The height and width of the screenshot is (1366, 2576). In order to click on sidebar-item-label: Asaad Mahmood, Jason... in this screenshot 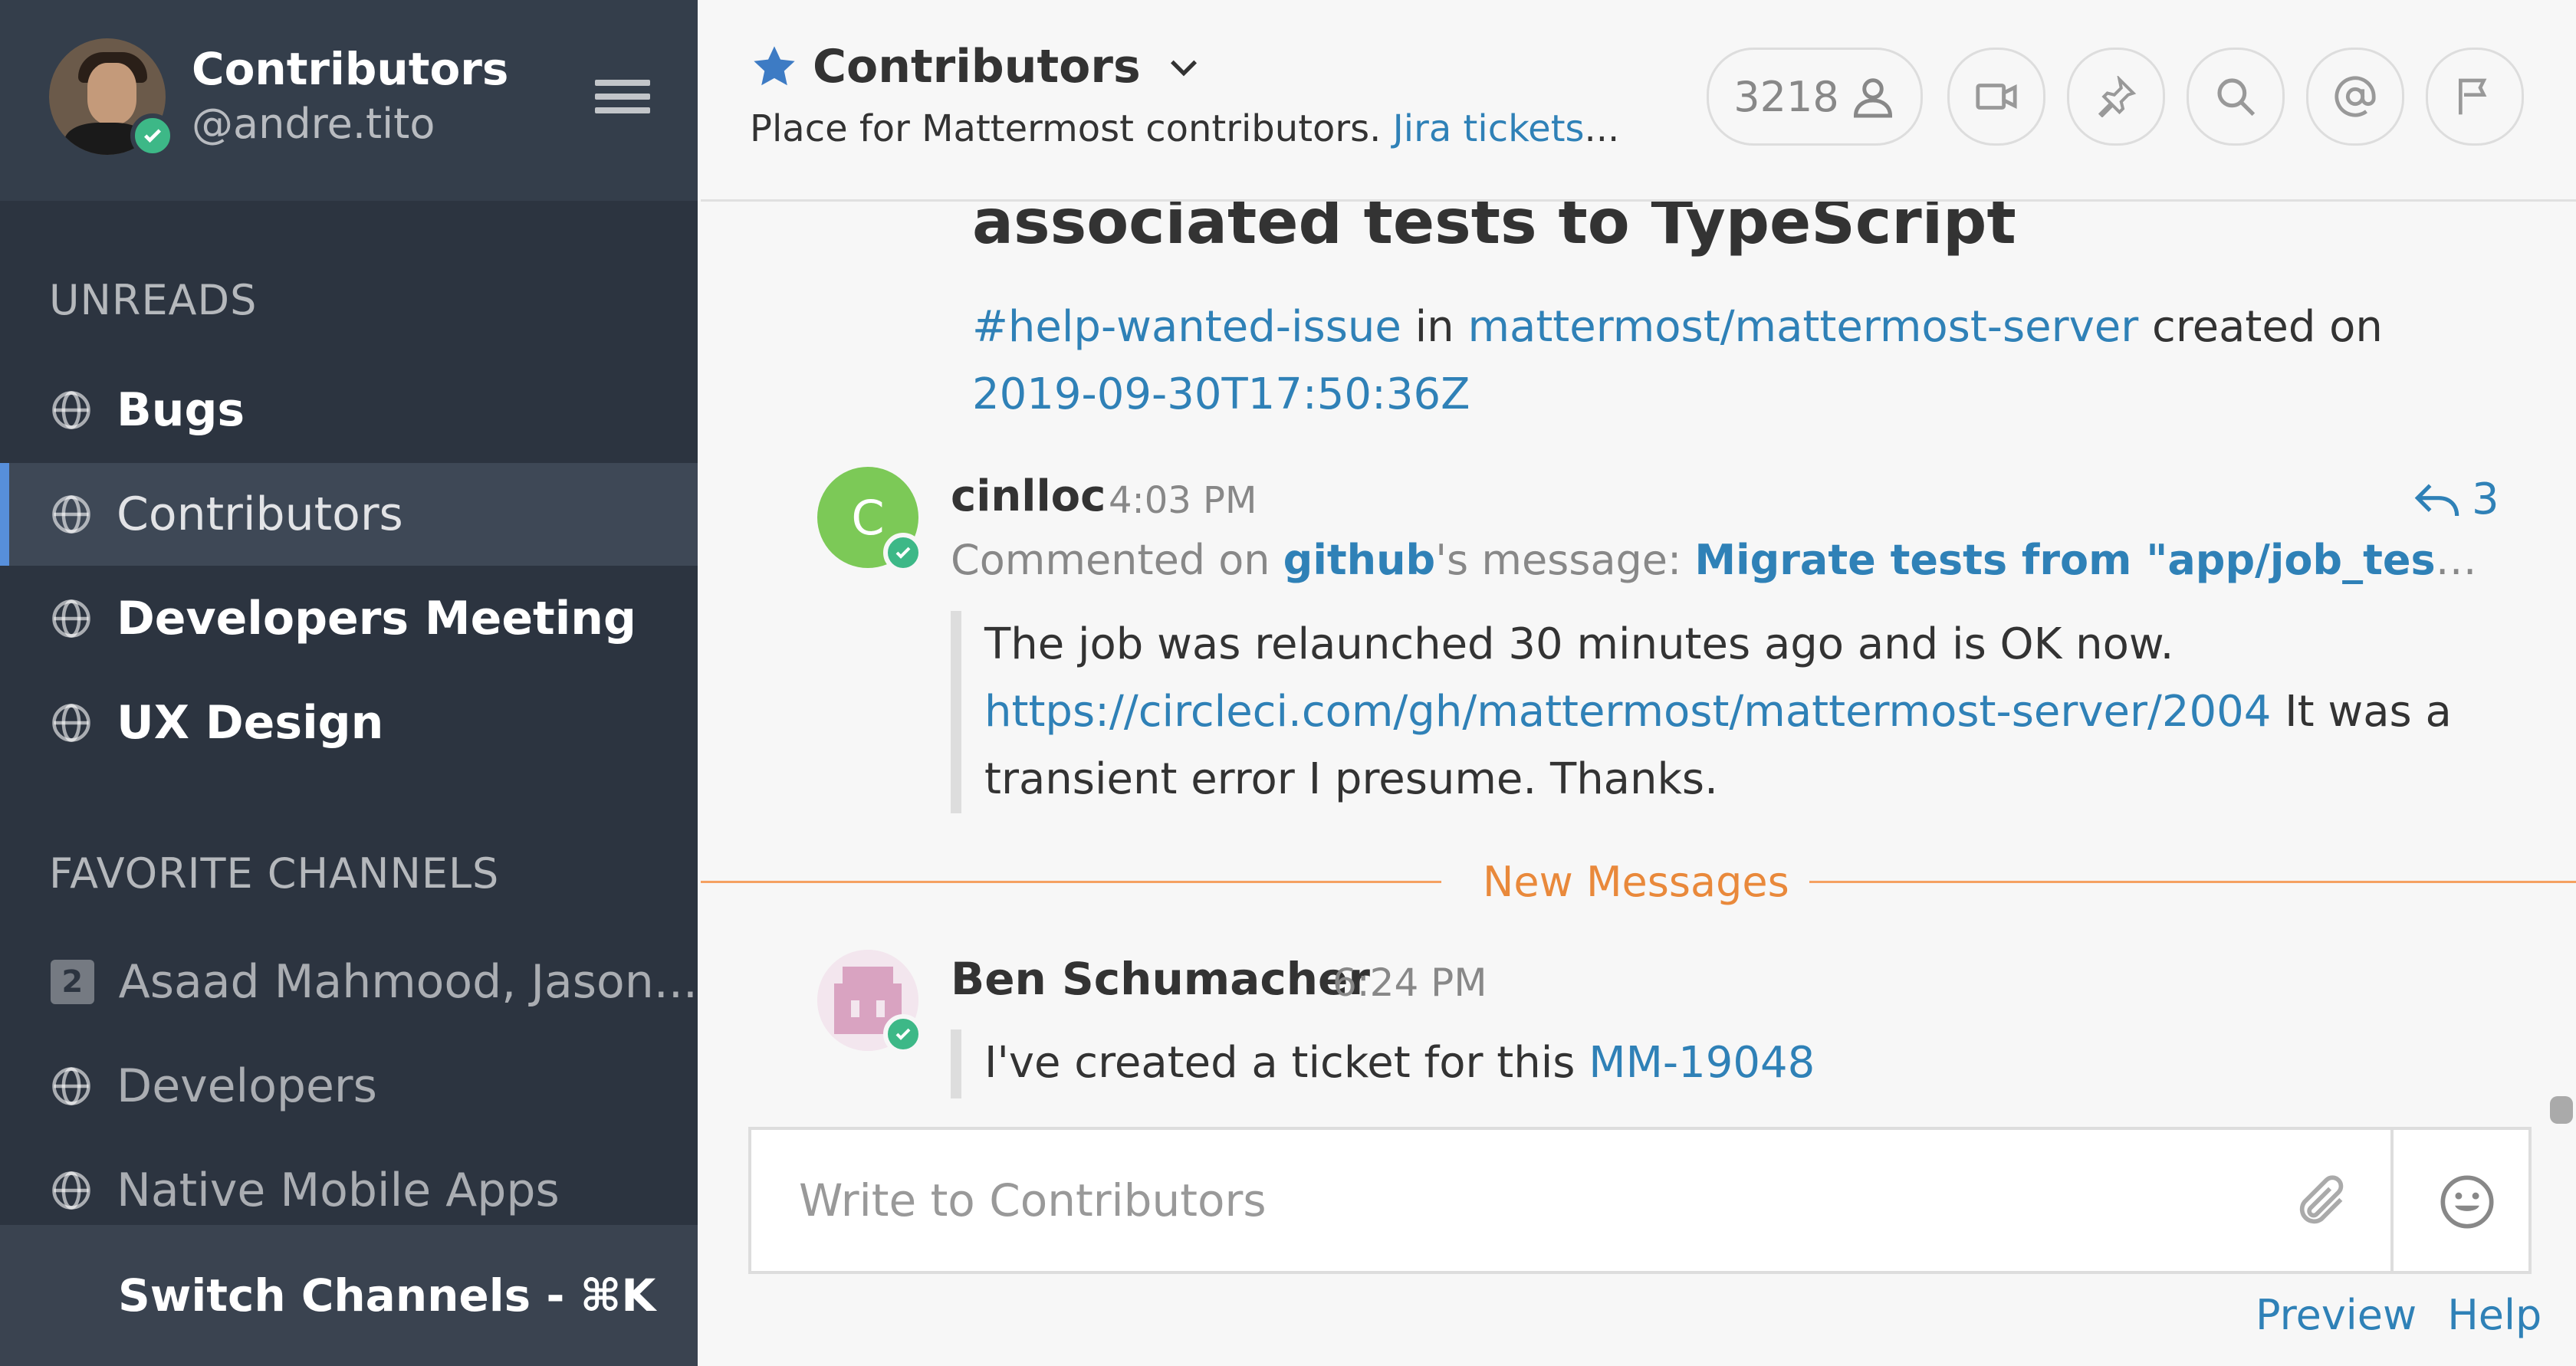, I will do `click(408, 982)`.